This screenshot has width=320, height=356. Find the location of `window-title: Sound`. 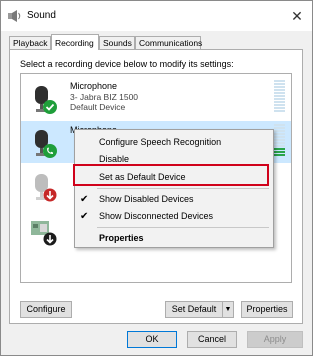

window-title: Sound is located at coordinates (41, 15).